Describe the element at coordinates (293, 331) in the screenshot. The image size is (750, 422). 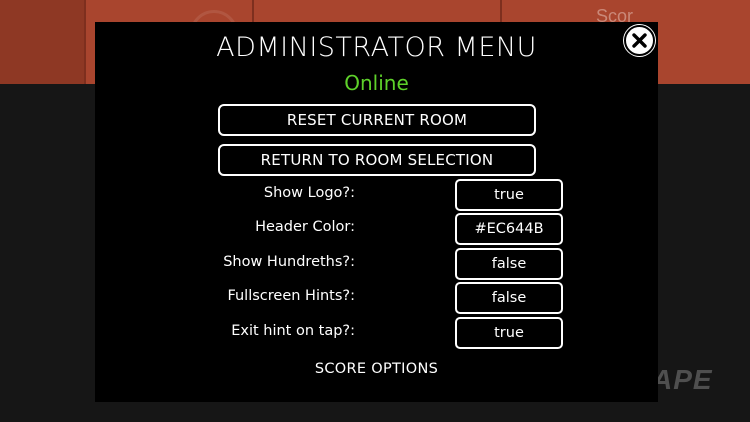
I see `exit-hint-on-tap-label: Exit hint on tap?:` at that location.